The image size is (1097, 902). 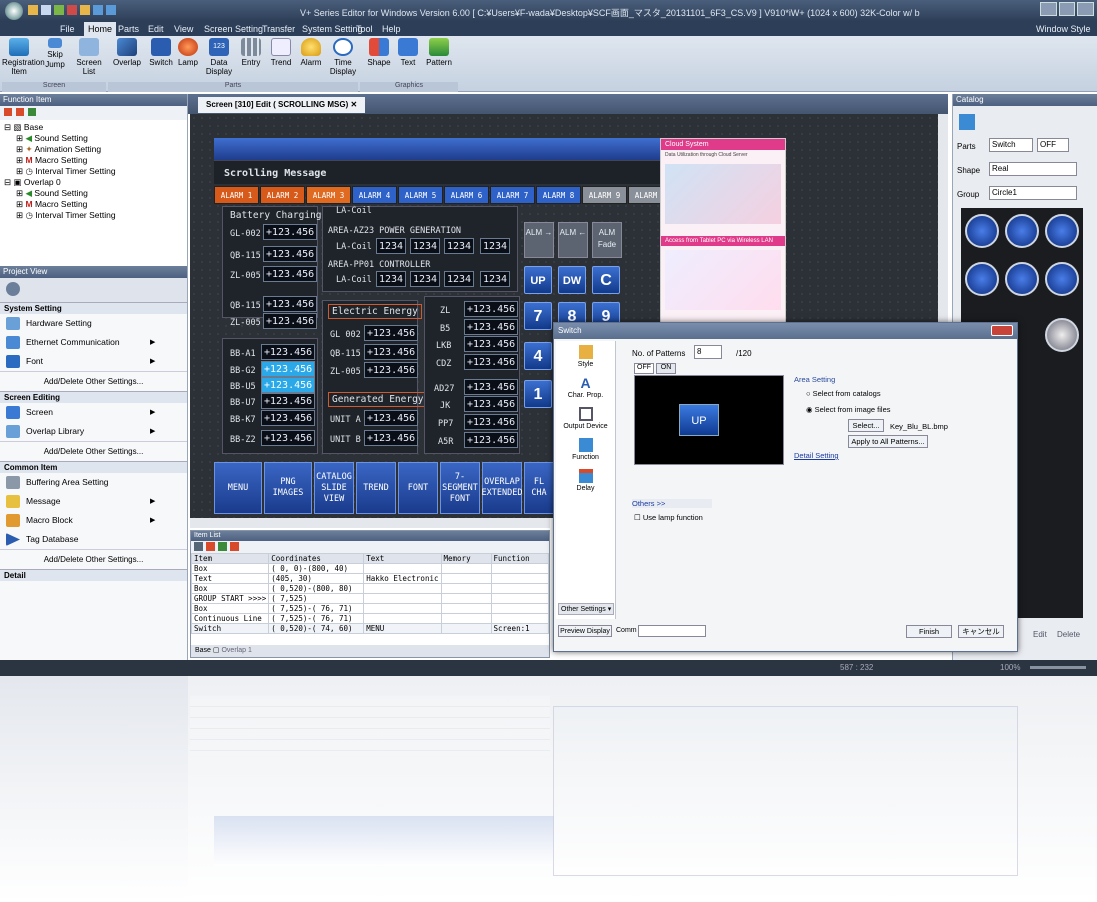 What do you see at coordinates (183, 29) in the screenshot?
I see `tab-view: View` at bounding box center [183, 29].